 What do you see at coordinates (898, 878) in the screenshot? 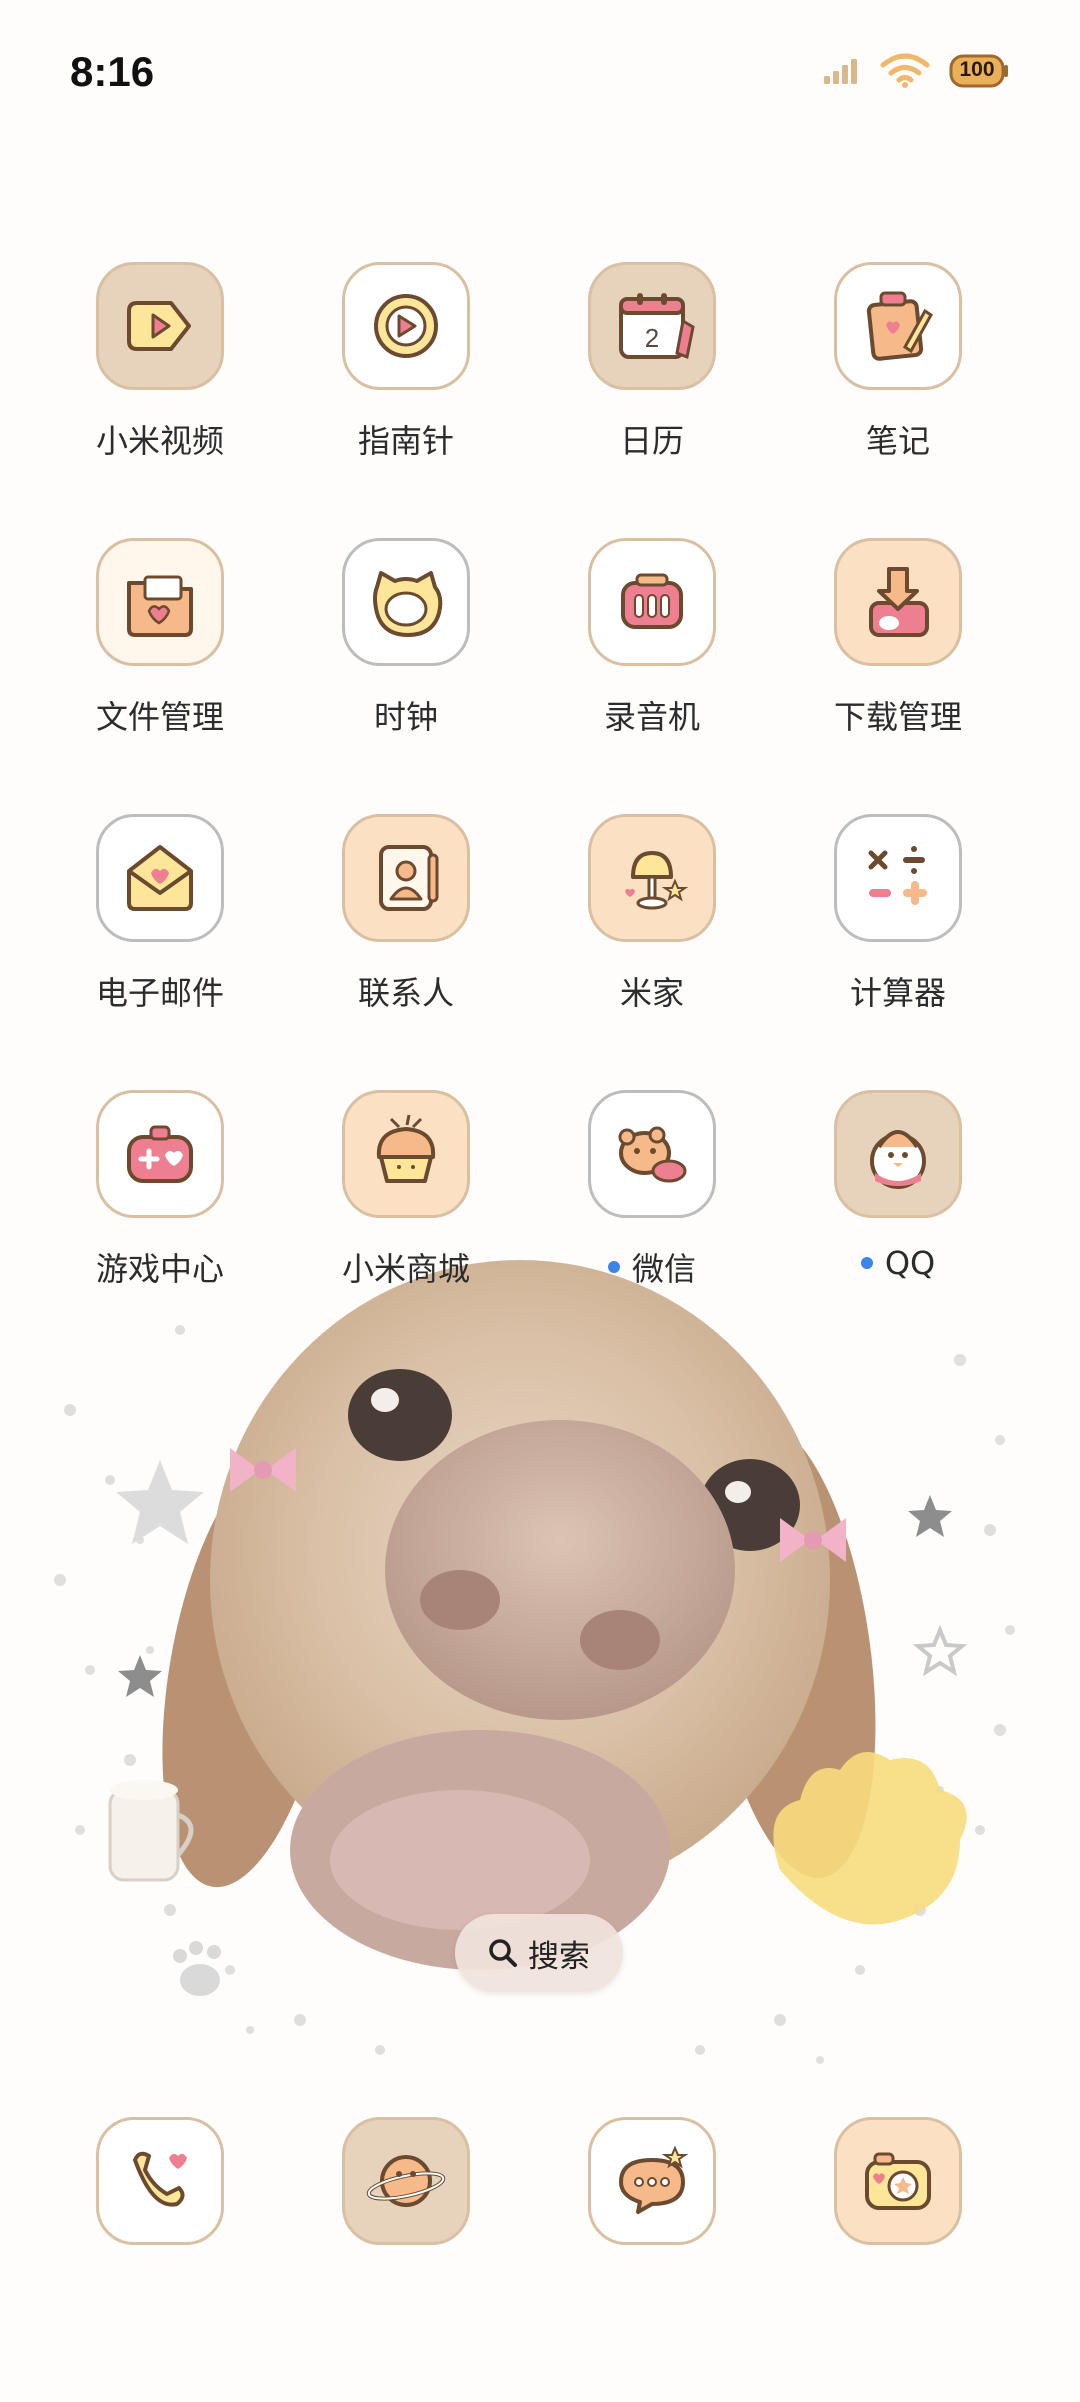
I see `calculator-icon` at bounding box center [898, 878].